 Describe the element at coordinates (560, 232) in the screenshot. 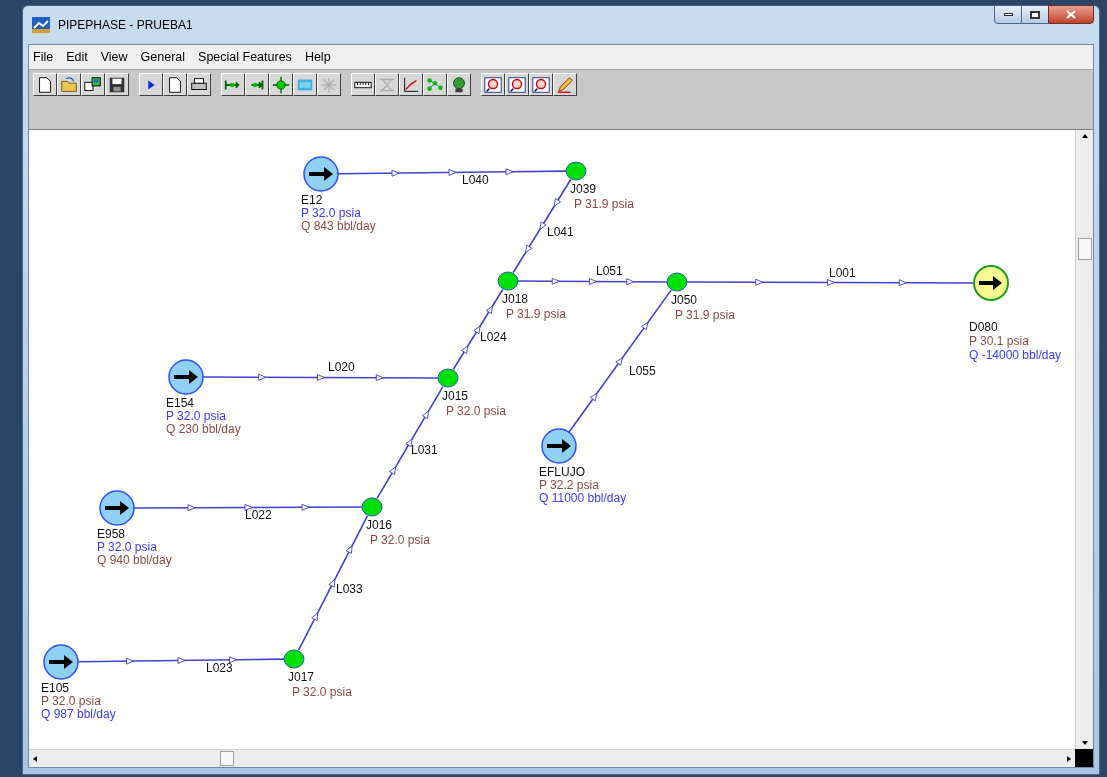

I see `pipe-label: L041` at that location.